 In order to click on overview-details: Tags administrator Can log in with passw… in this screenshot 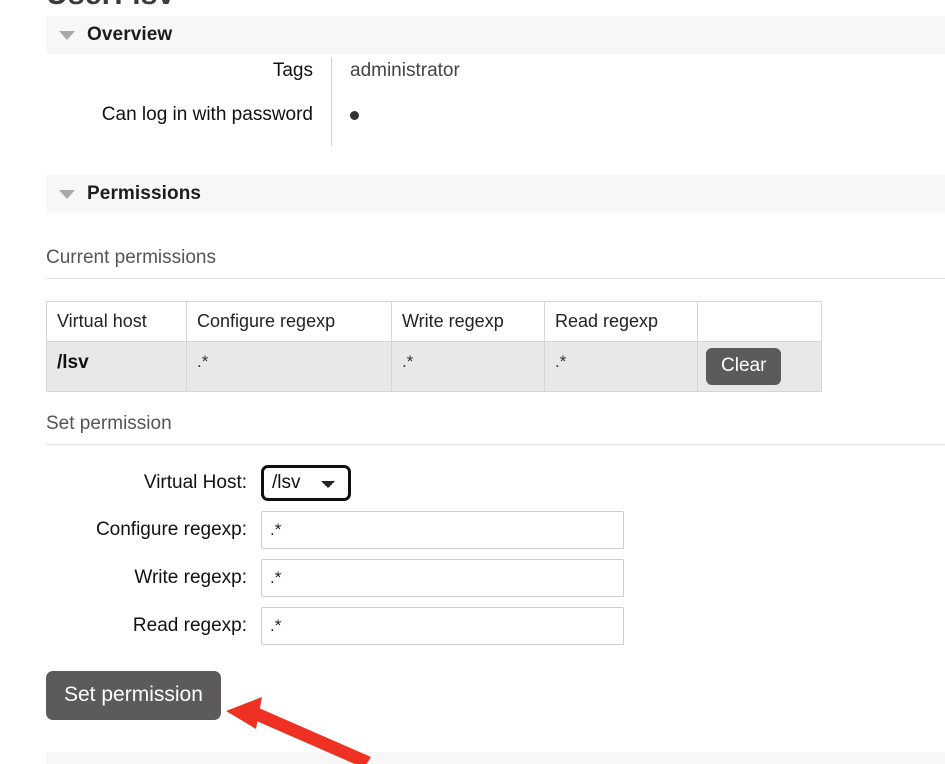, I will do `click(495, 102)`.